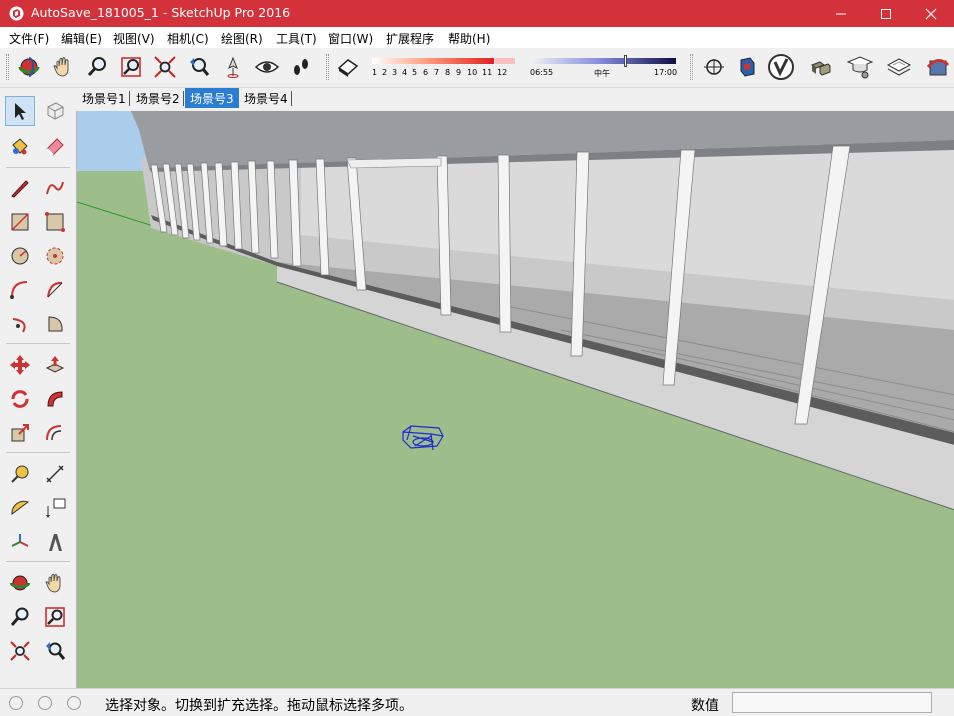 This screenshot has height=716, width=954. What do you see at coordinates (29, 67) in the screenshot?
I see `orbit-button` at bounding box center [29, 67].